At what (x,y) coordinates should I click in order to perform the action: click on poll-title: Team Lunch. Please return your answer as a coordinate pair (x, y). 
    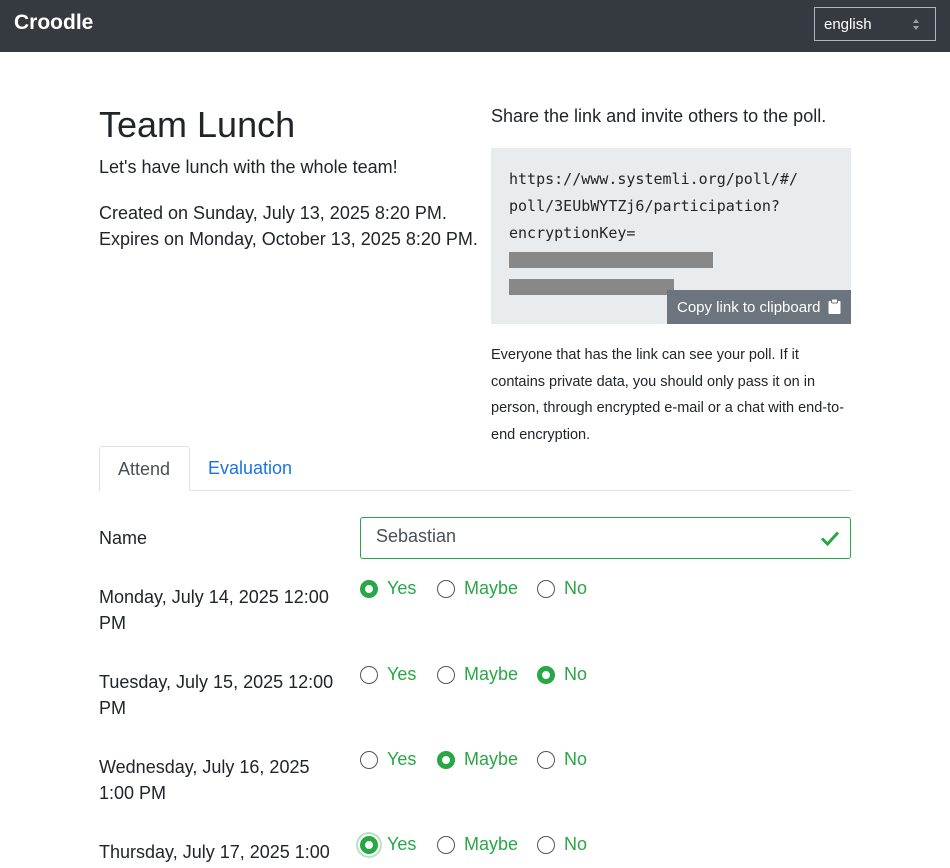
    Looking at the image, I should click on (197, 124).